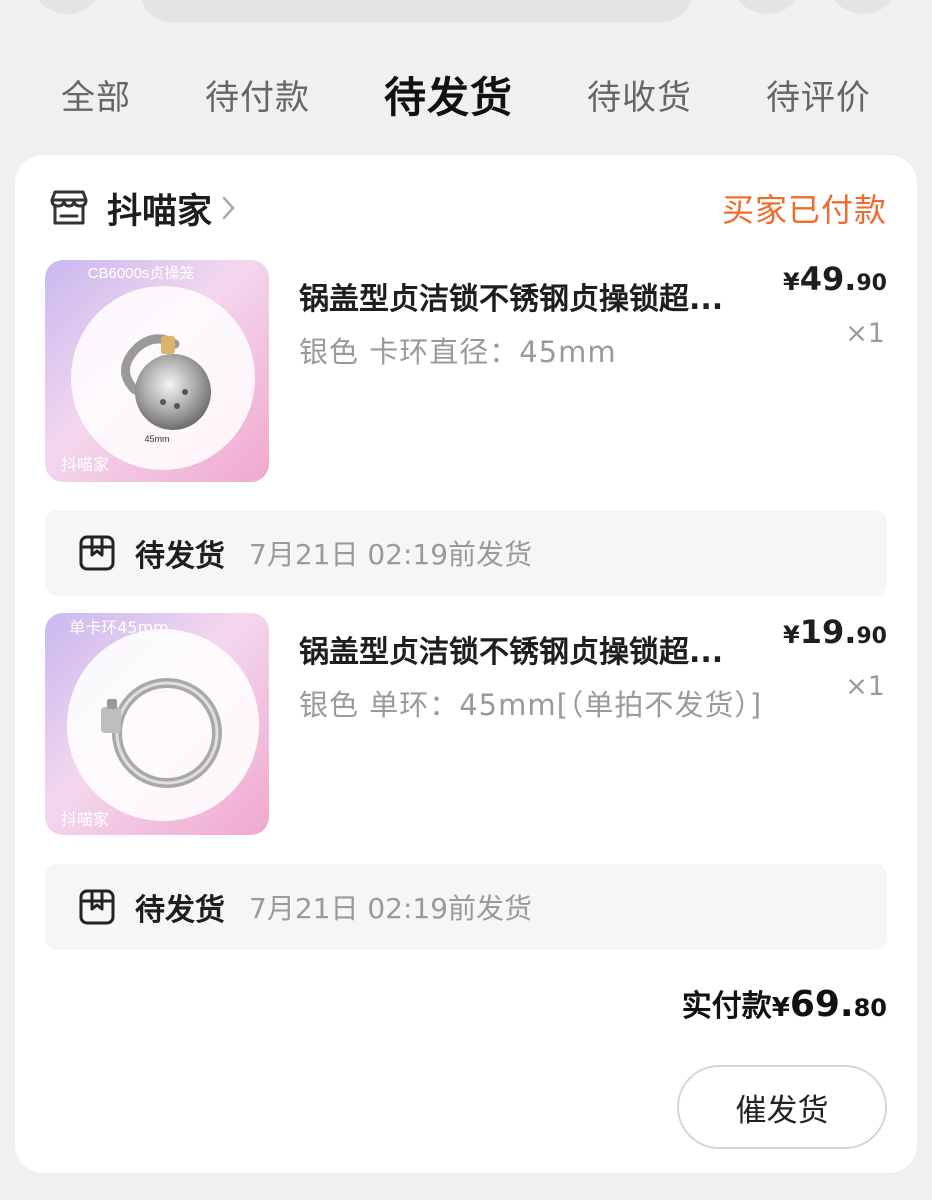 Image resolution: width=932 pixels, height=1200 pixels. What do you see at coordinates (726, 1006) in the screenshot?
I see `total-label: 实付款` at bounding box center [726, 1006].